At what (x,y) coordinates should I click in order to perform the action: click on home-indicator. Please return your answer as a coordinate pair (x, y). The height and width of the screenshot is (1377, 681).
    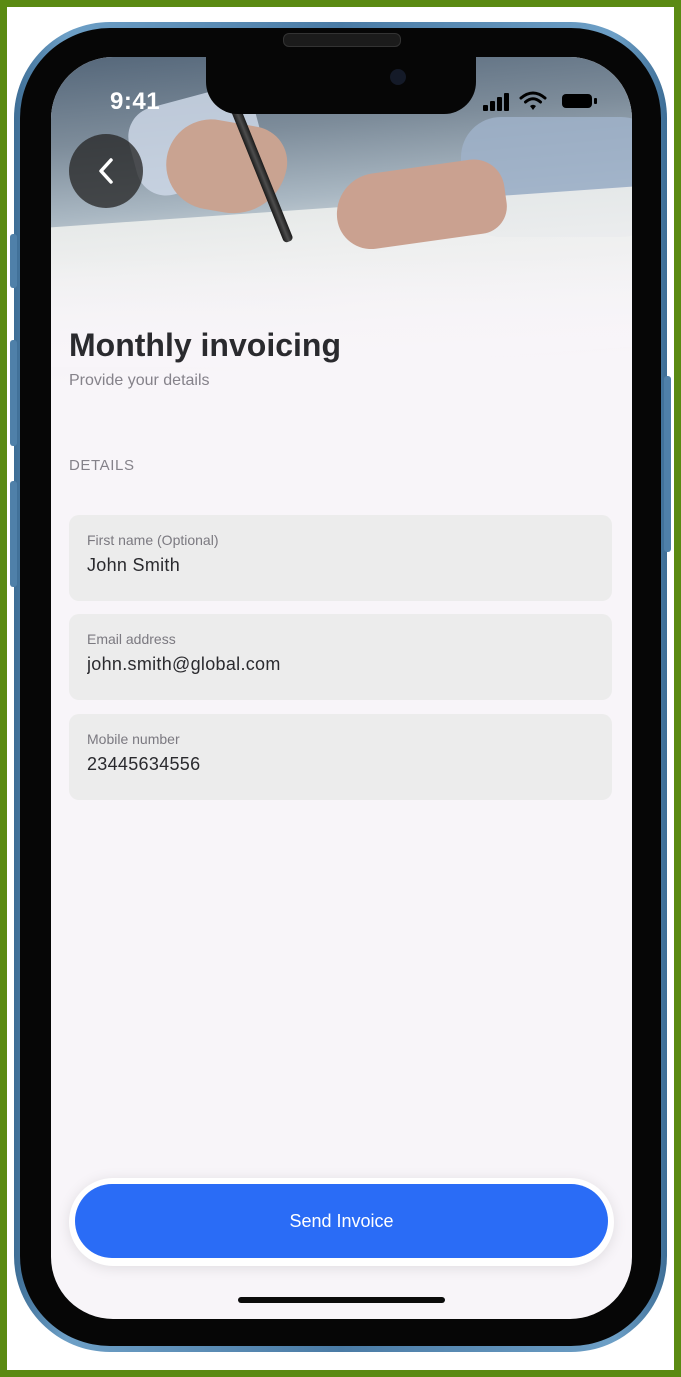
    Looking at the image, I should click on (341, 1300).